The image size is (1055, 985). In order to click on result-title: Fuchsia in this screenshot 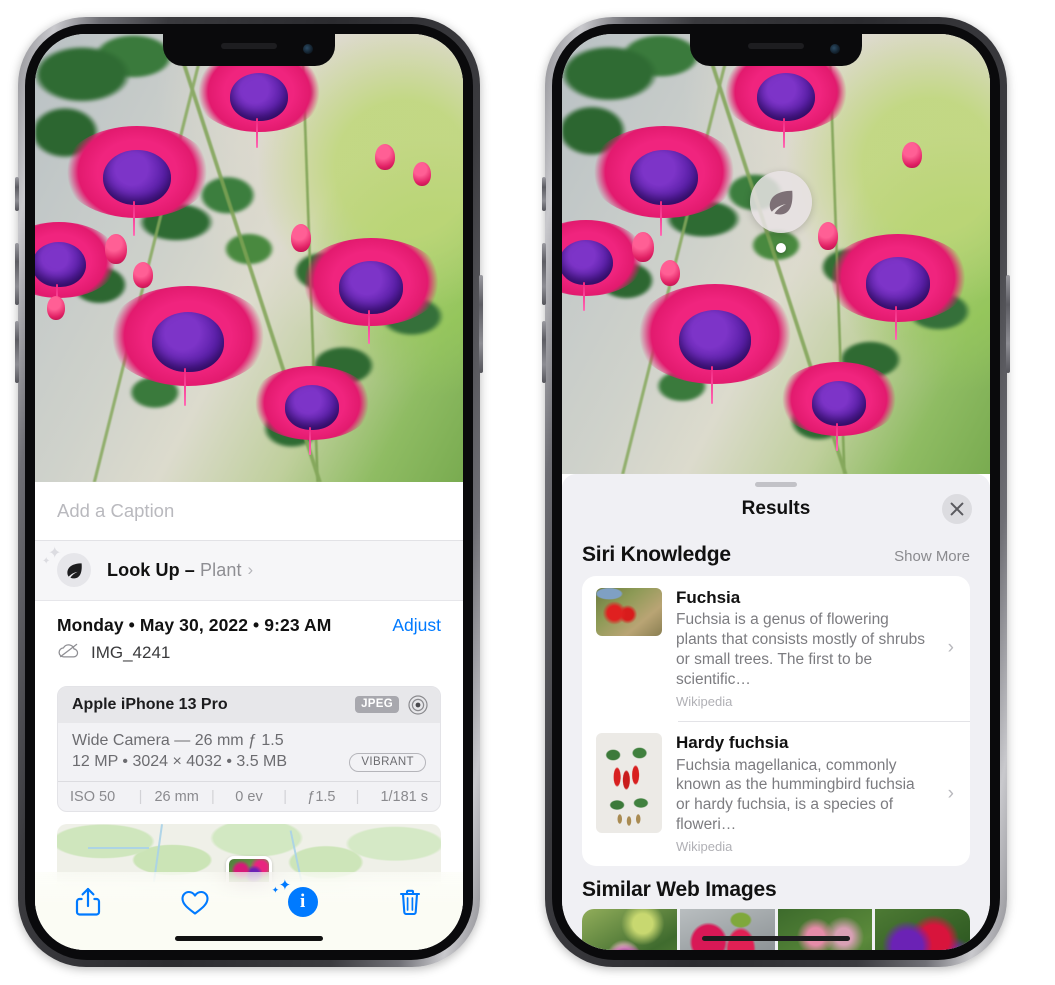, I will do `click(708, 597)`.